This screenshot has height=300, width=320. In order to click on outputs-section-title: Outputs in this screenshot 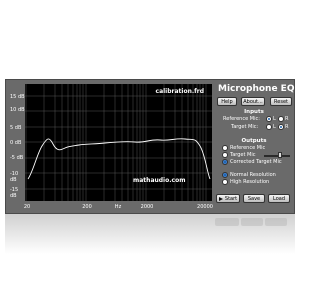, I will do `click(254, 141)`.